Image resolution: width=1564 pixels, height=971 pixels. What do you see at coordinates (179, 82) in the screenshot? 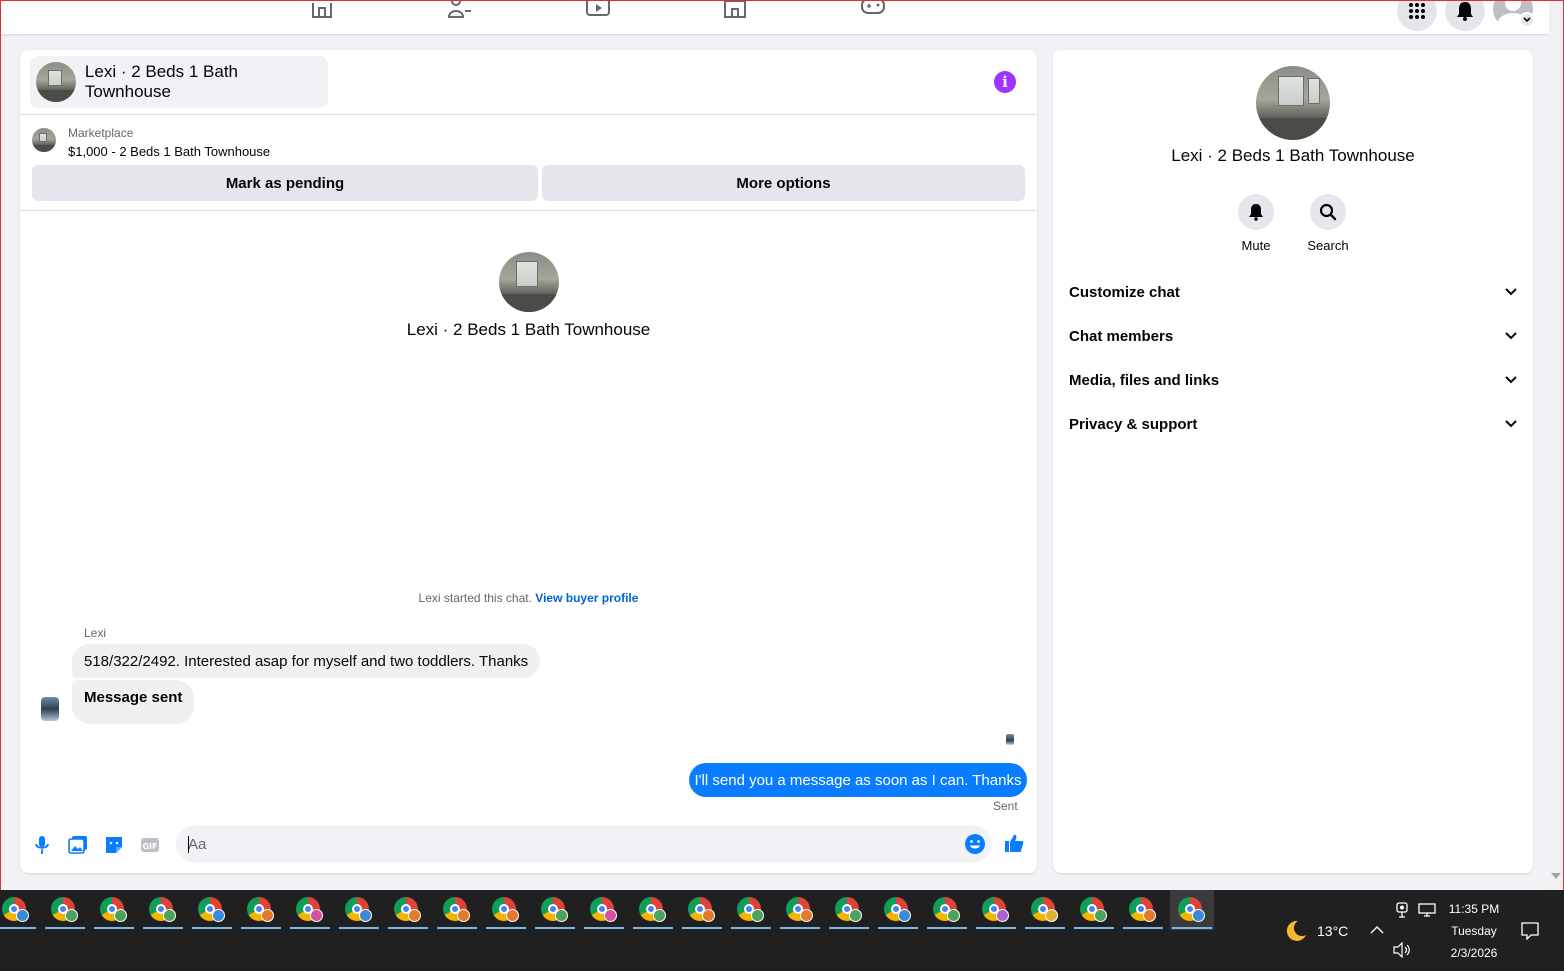
I see `chat-title-button: Lexi · 2 Beds 1 Bath Townhouse` at bounding box center [179, 82].